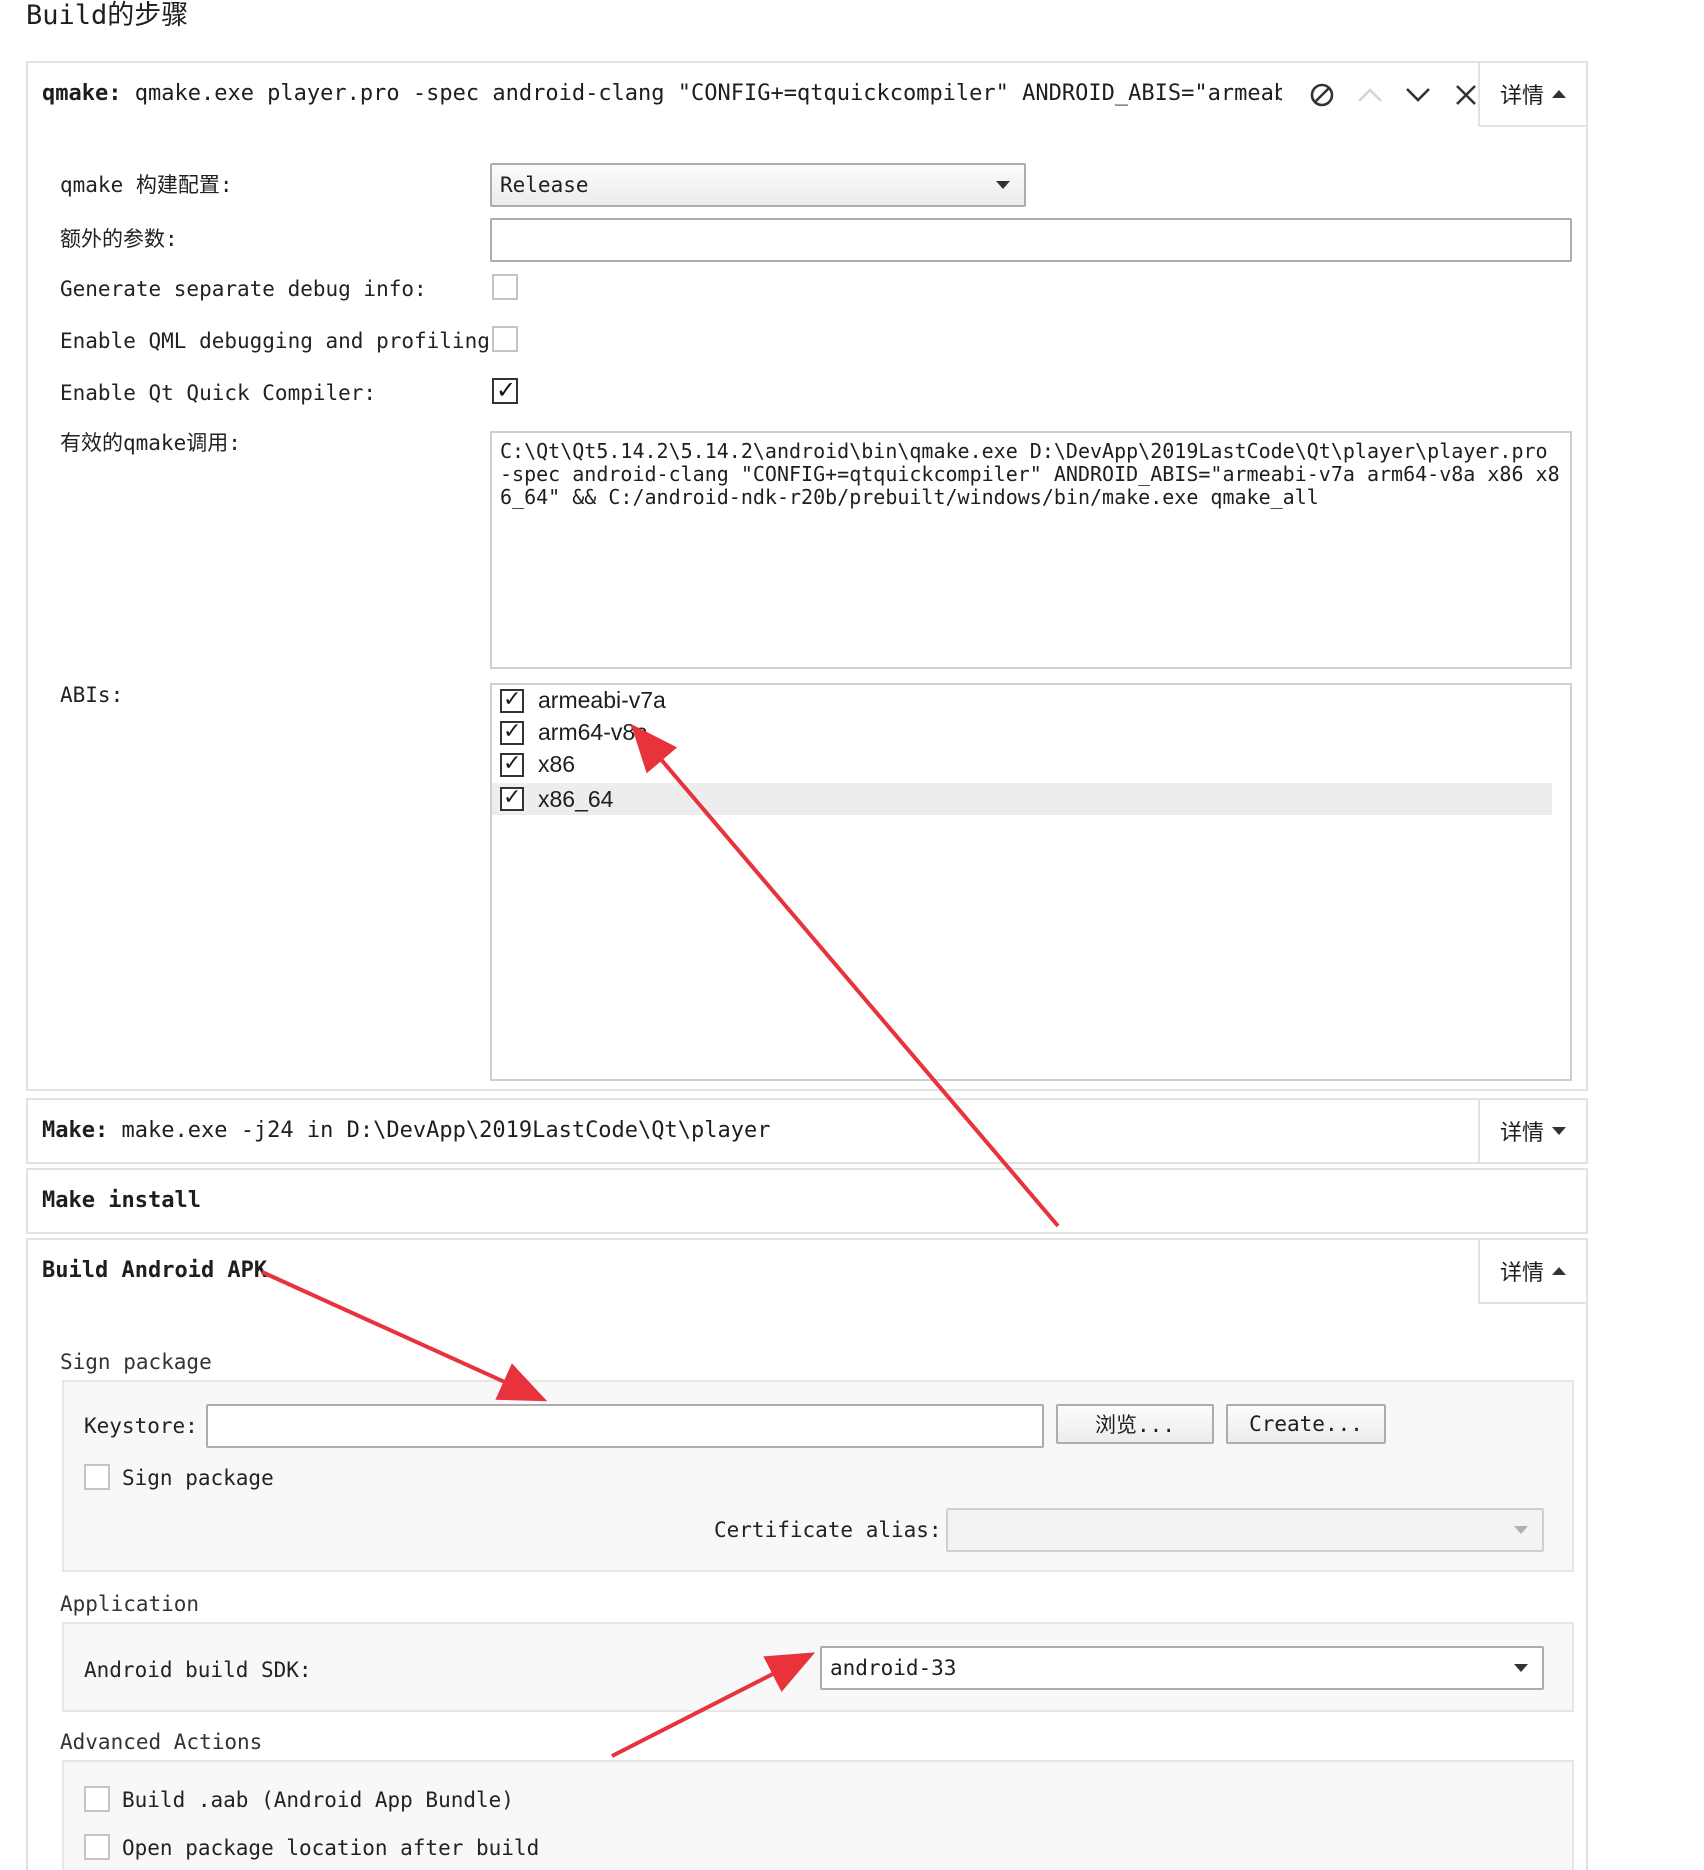 This screenshot has width=1704, height=1870. Describe the element at coordinates (404, 1336) in the screenshot. I see `annotation-arrow-keystore` at that location.